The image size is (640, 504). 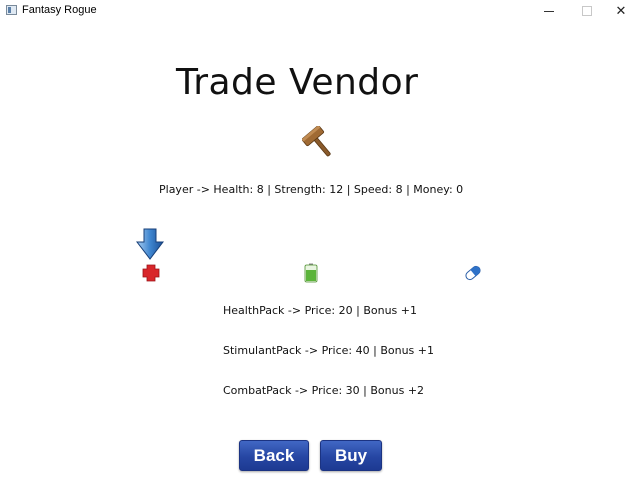 What do you see at coordinates (324, 390) in the screenshot?
I see `item-line-combatpack: CombatPack -> Price: 30 | Bonus +2` at bounding box center [324, 390].